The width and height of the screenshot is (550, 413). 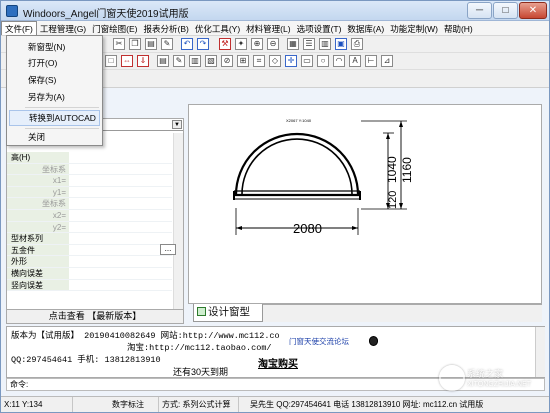 I want to click on property-row: y1=, so click(x=89, y=192).